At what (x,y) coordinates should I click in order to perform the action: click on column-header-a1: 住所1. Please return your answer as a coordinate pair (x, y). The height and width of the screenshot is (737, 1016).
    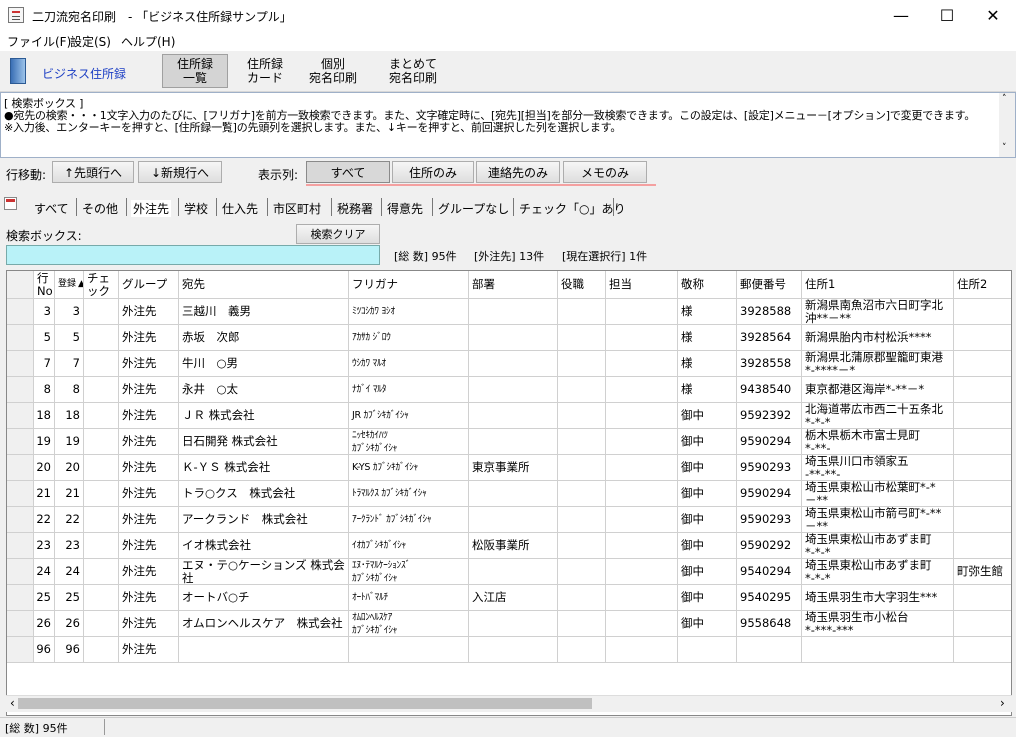
    Looking at the image, I should click on (878, 285).